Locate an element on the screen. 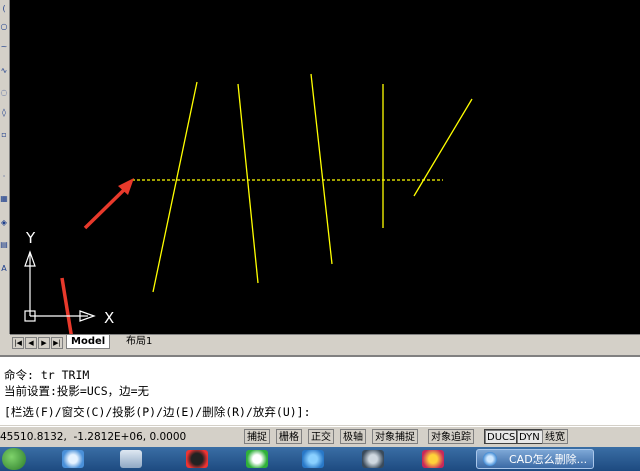 This screenshot has height=471, width=640. wechat-task-icon is located at coordinates (257, 459).